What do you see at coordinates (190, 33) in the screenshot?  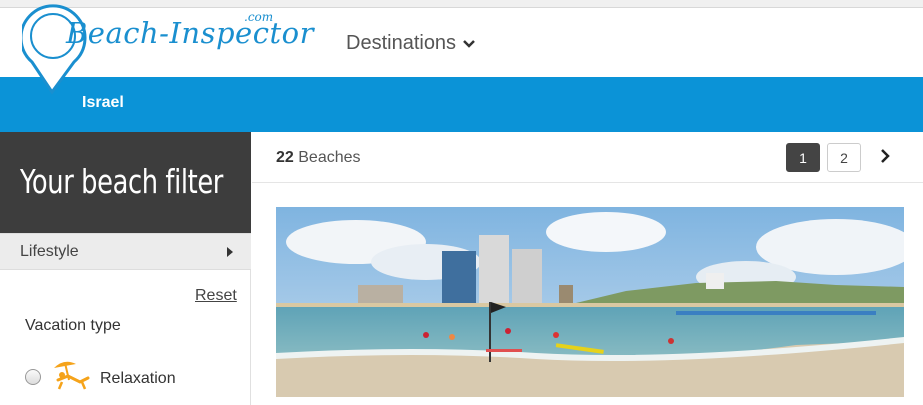 I see `logo-wordmark: Beach-Inspector` at bounding box center [190, 33].